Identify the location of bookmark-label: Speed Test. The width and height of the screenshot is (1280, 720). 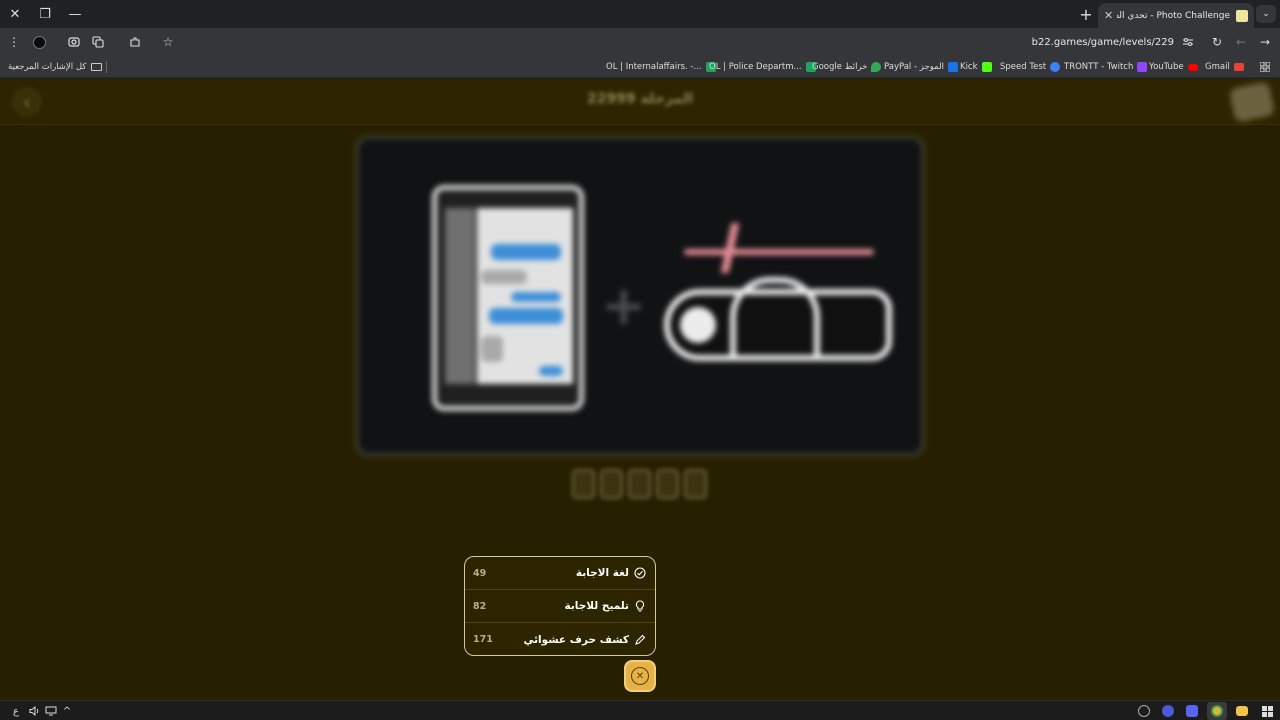
(1023, 67).